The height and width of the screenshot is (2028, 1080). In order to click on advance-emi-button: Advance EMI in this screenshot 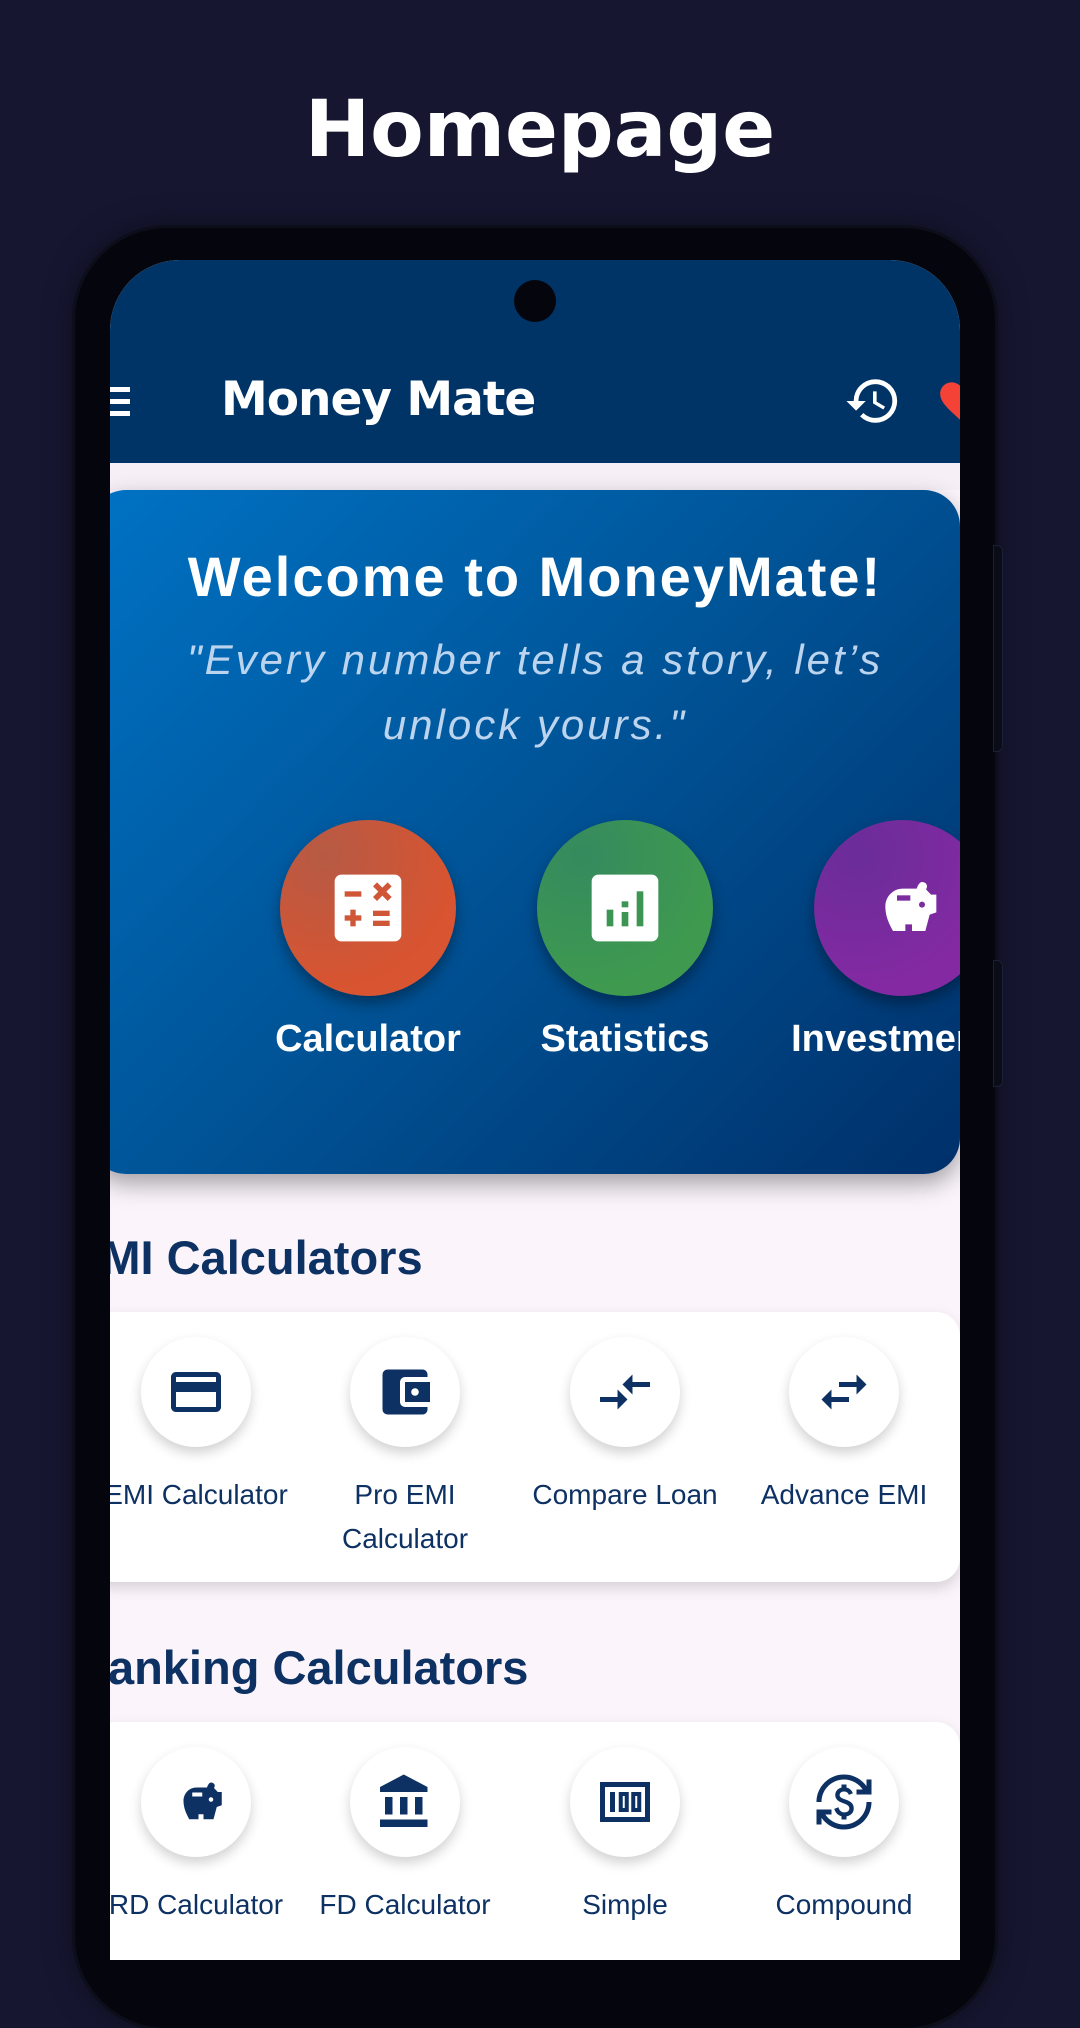, I will do `click(844, 1427)`.